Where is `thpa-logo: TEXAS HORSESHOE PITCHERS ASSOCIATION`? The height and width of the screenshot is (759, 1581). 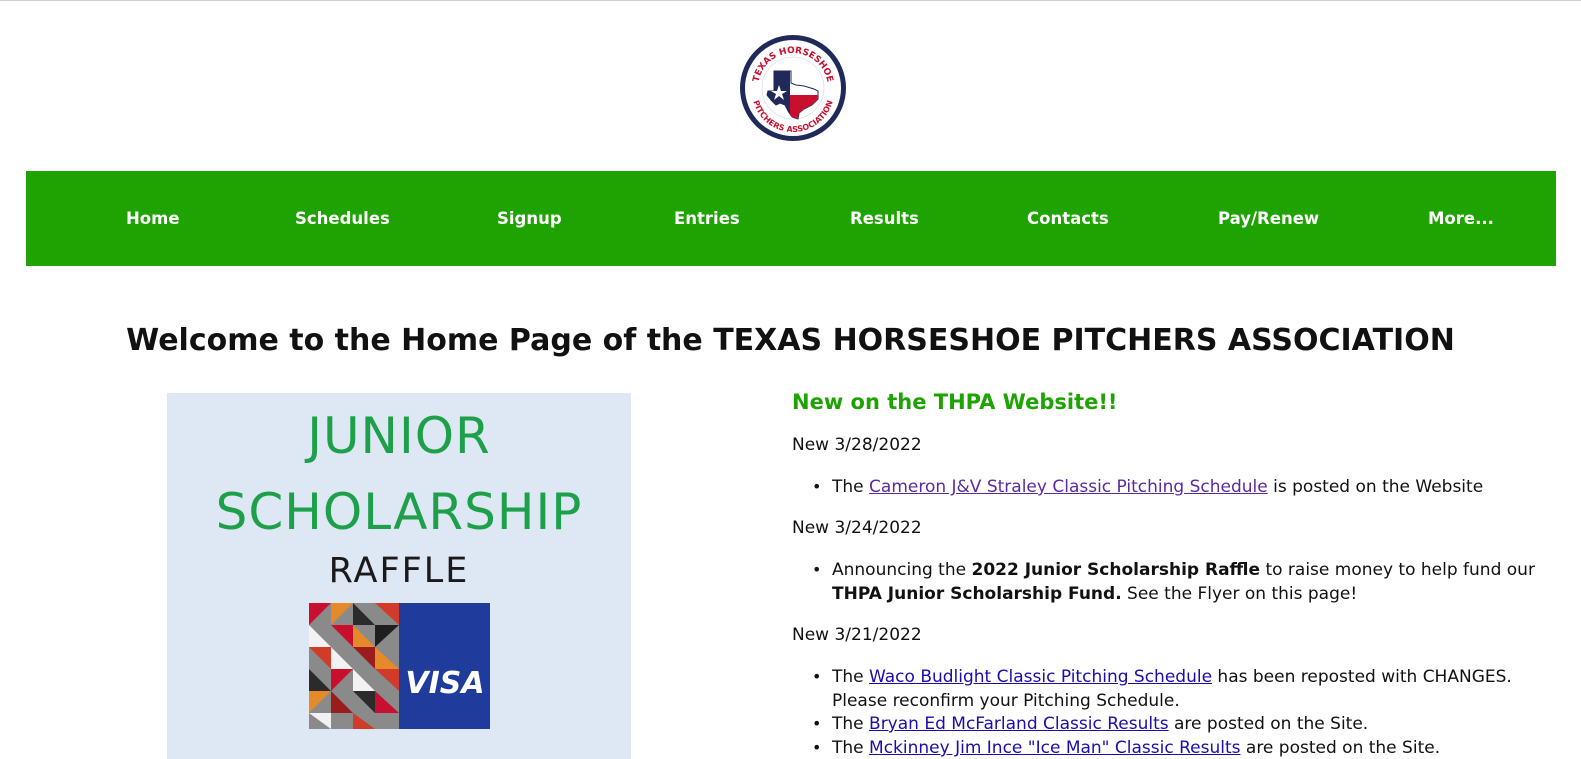 thpa-logo: TEXAS HORSESHOE PITCHERS ASSOCIATION is located at coordinates (793, 88).